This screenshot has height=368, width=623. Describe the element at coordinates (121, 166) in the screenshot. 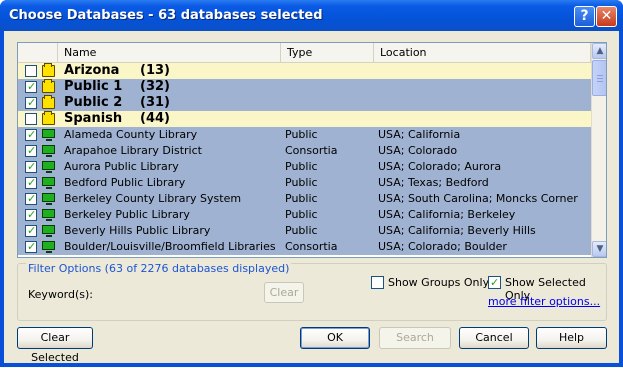

I see `database-name: Aurora Public Library` at that location.